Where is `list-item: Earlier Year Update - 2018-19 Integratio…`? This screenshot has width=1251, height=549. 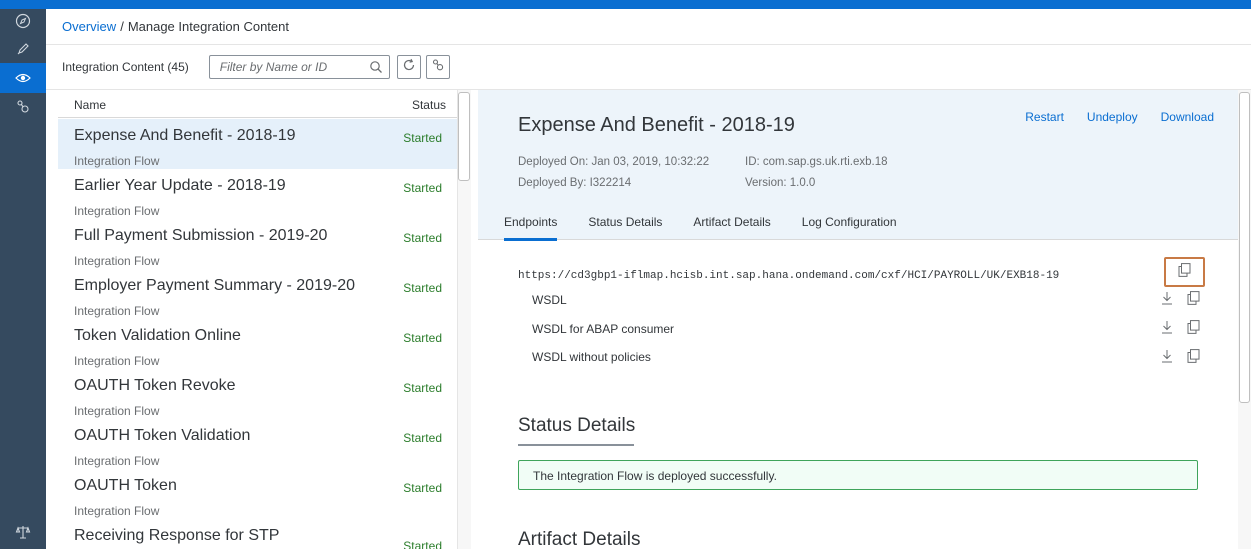
list-item: Earlier Year Update - 2018-19 Integratio… is located at coordinates (258, 194).